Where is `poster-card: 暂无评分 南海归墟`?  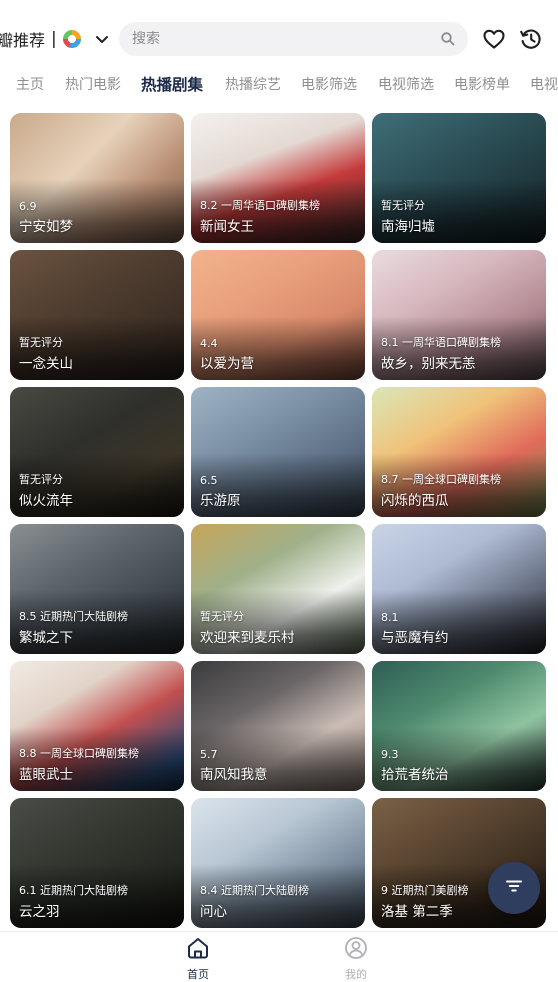
poster-card: 暂无评分 南海归墟 is located at coordinates (459, 178).